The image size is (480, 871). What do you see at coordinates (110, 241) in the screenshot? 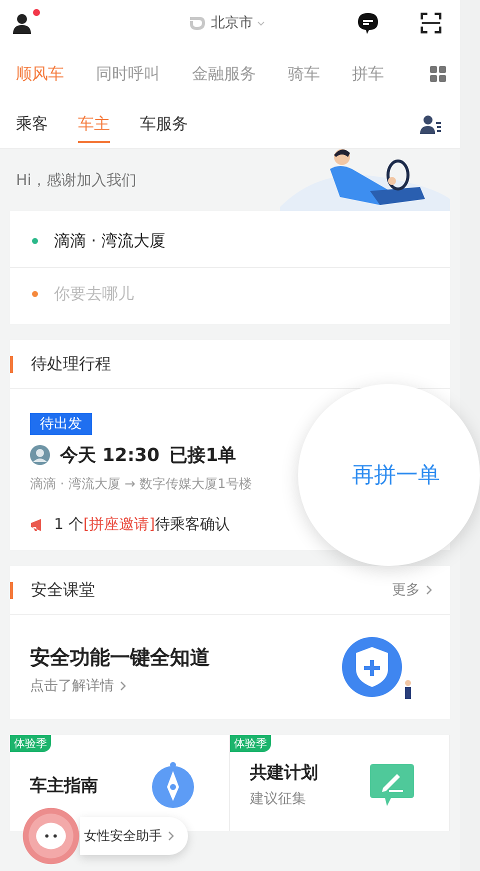
I see `pickup-location: 滴滴 · 湾流大厦` at bounding box center [110, 241].